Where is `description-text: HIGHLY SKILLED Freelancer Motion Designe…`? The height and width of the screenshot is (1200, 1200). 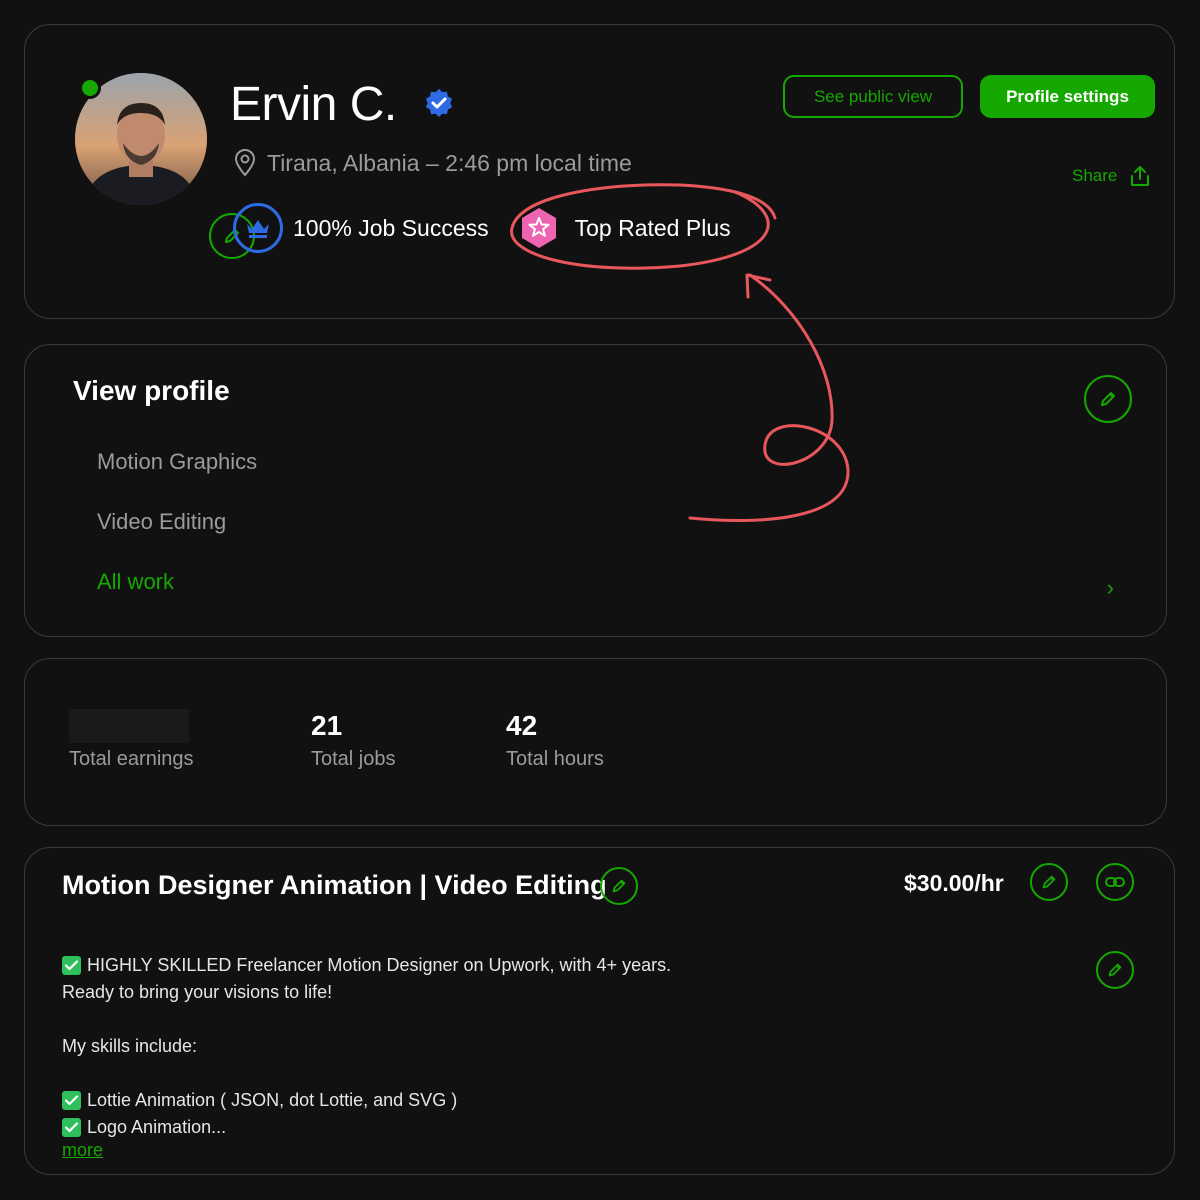
description-text: HIGHLY SKILLED Freelancer Motion Designe… is located at coordinates (379, 965).